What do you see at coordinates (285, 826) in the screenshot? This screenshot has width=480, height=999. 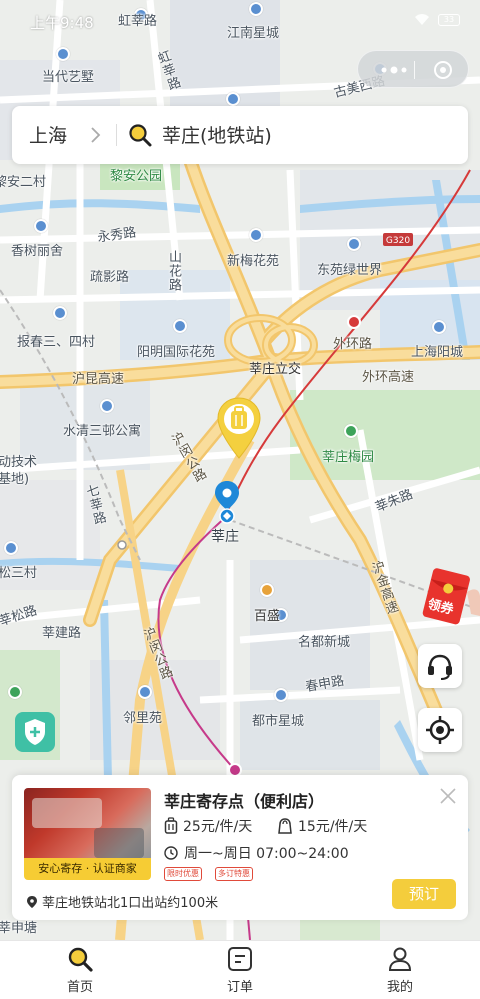 I see `bag-icon` at bounding box center [285, 826].